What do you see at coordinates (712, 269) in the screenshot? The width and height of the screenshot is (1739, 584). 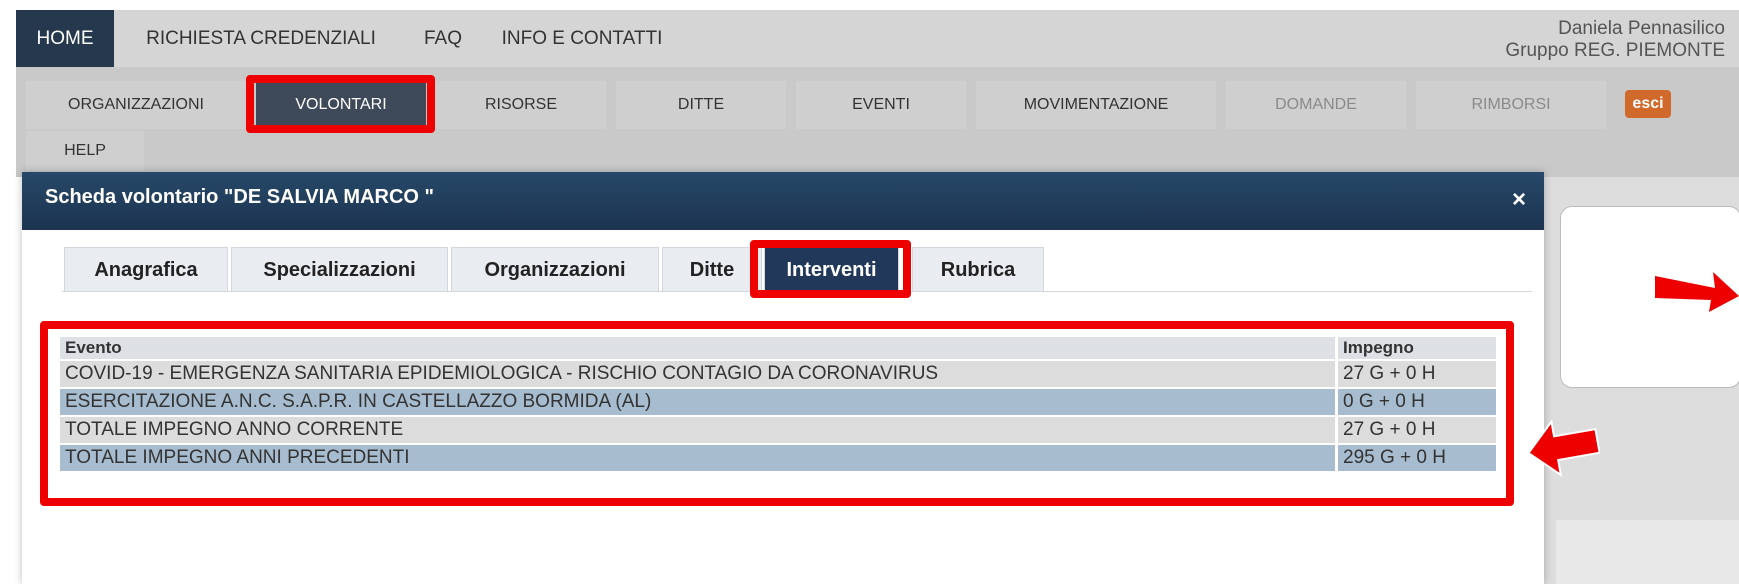 I see `tab-ditte: Ditte` at bounding box center [712, 269].